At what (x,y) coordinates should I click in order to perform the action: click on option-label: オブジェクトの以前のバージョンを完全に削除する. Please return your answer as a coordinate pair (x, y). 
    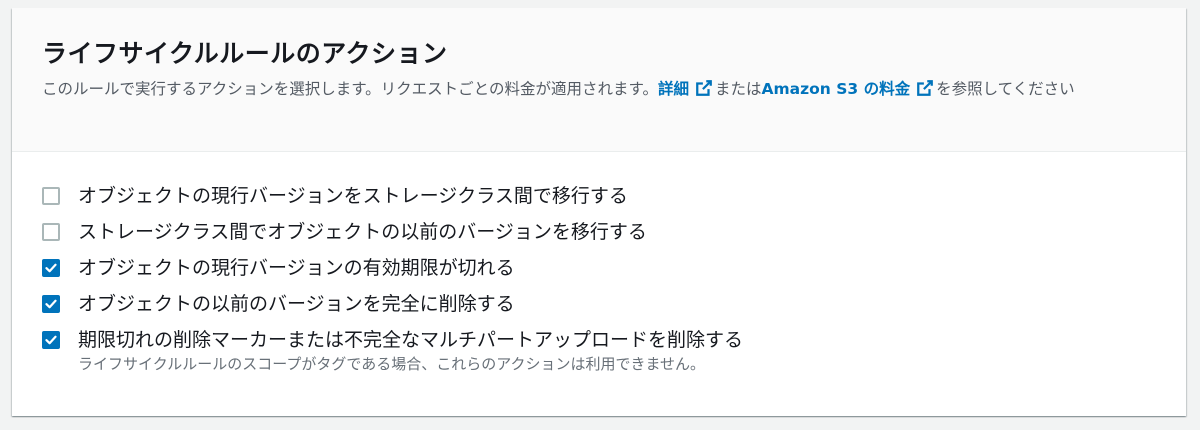
    Looking at the image, I should click on (296, 304).